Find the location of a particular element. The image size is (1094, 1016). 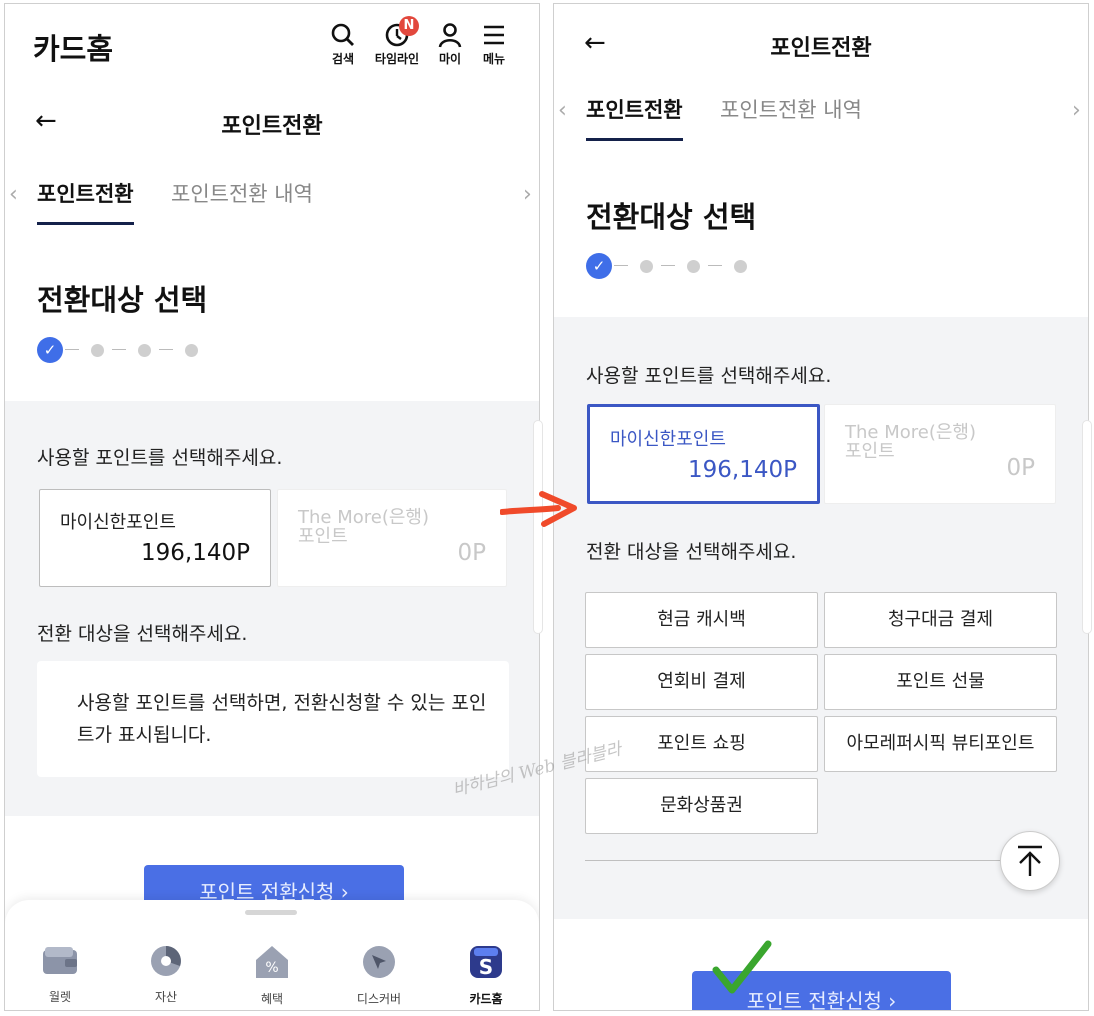

sheet-grabber is located at coordinates (271, 912).